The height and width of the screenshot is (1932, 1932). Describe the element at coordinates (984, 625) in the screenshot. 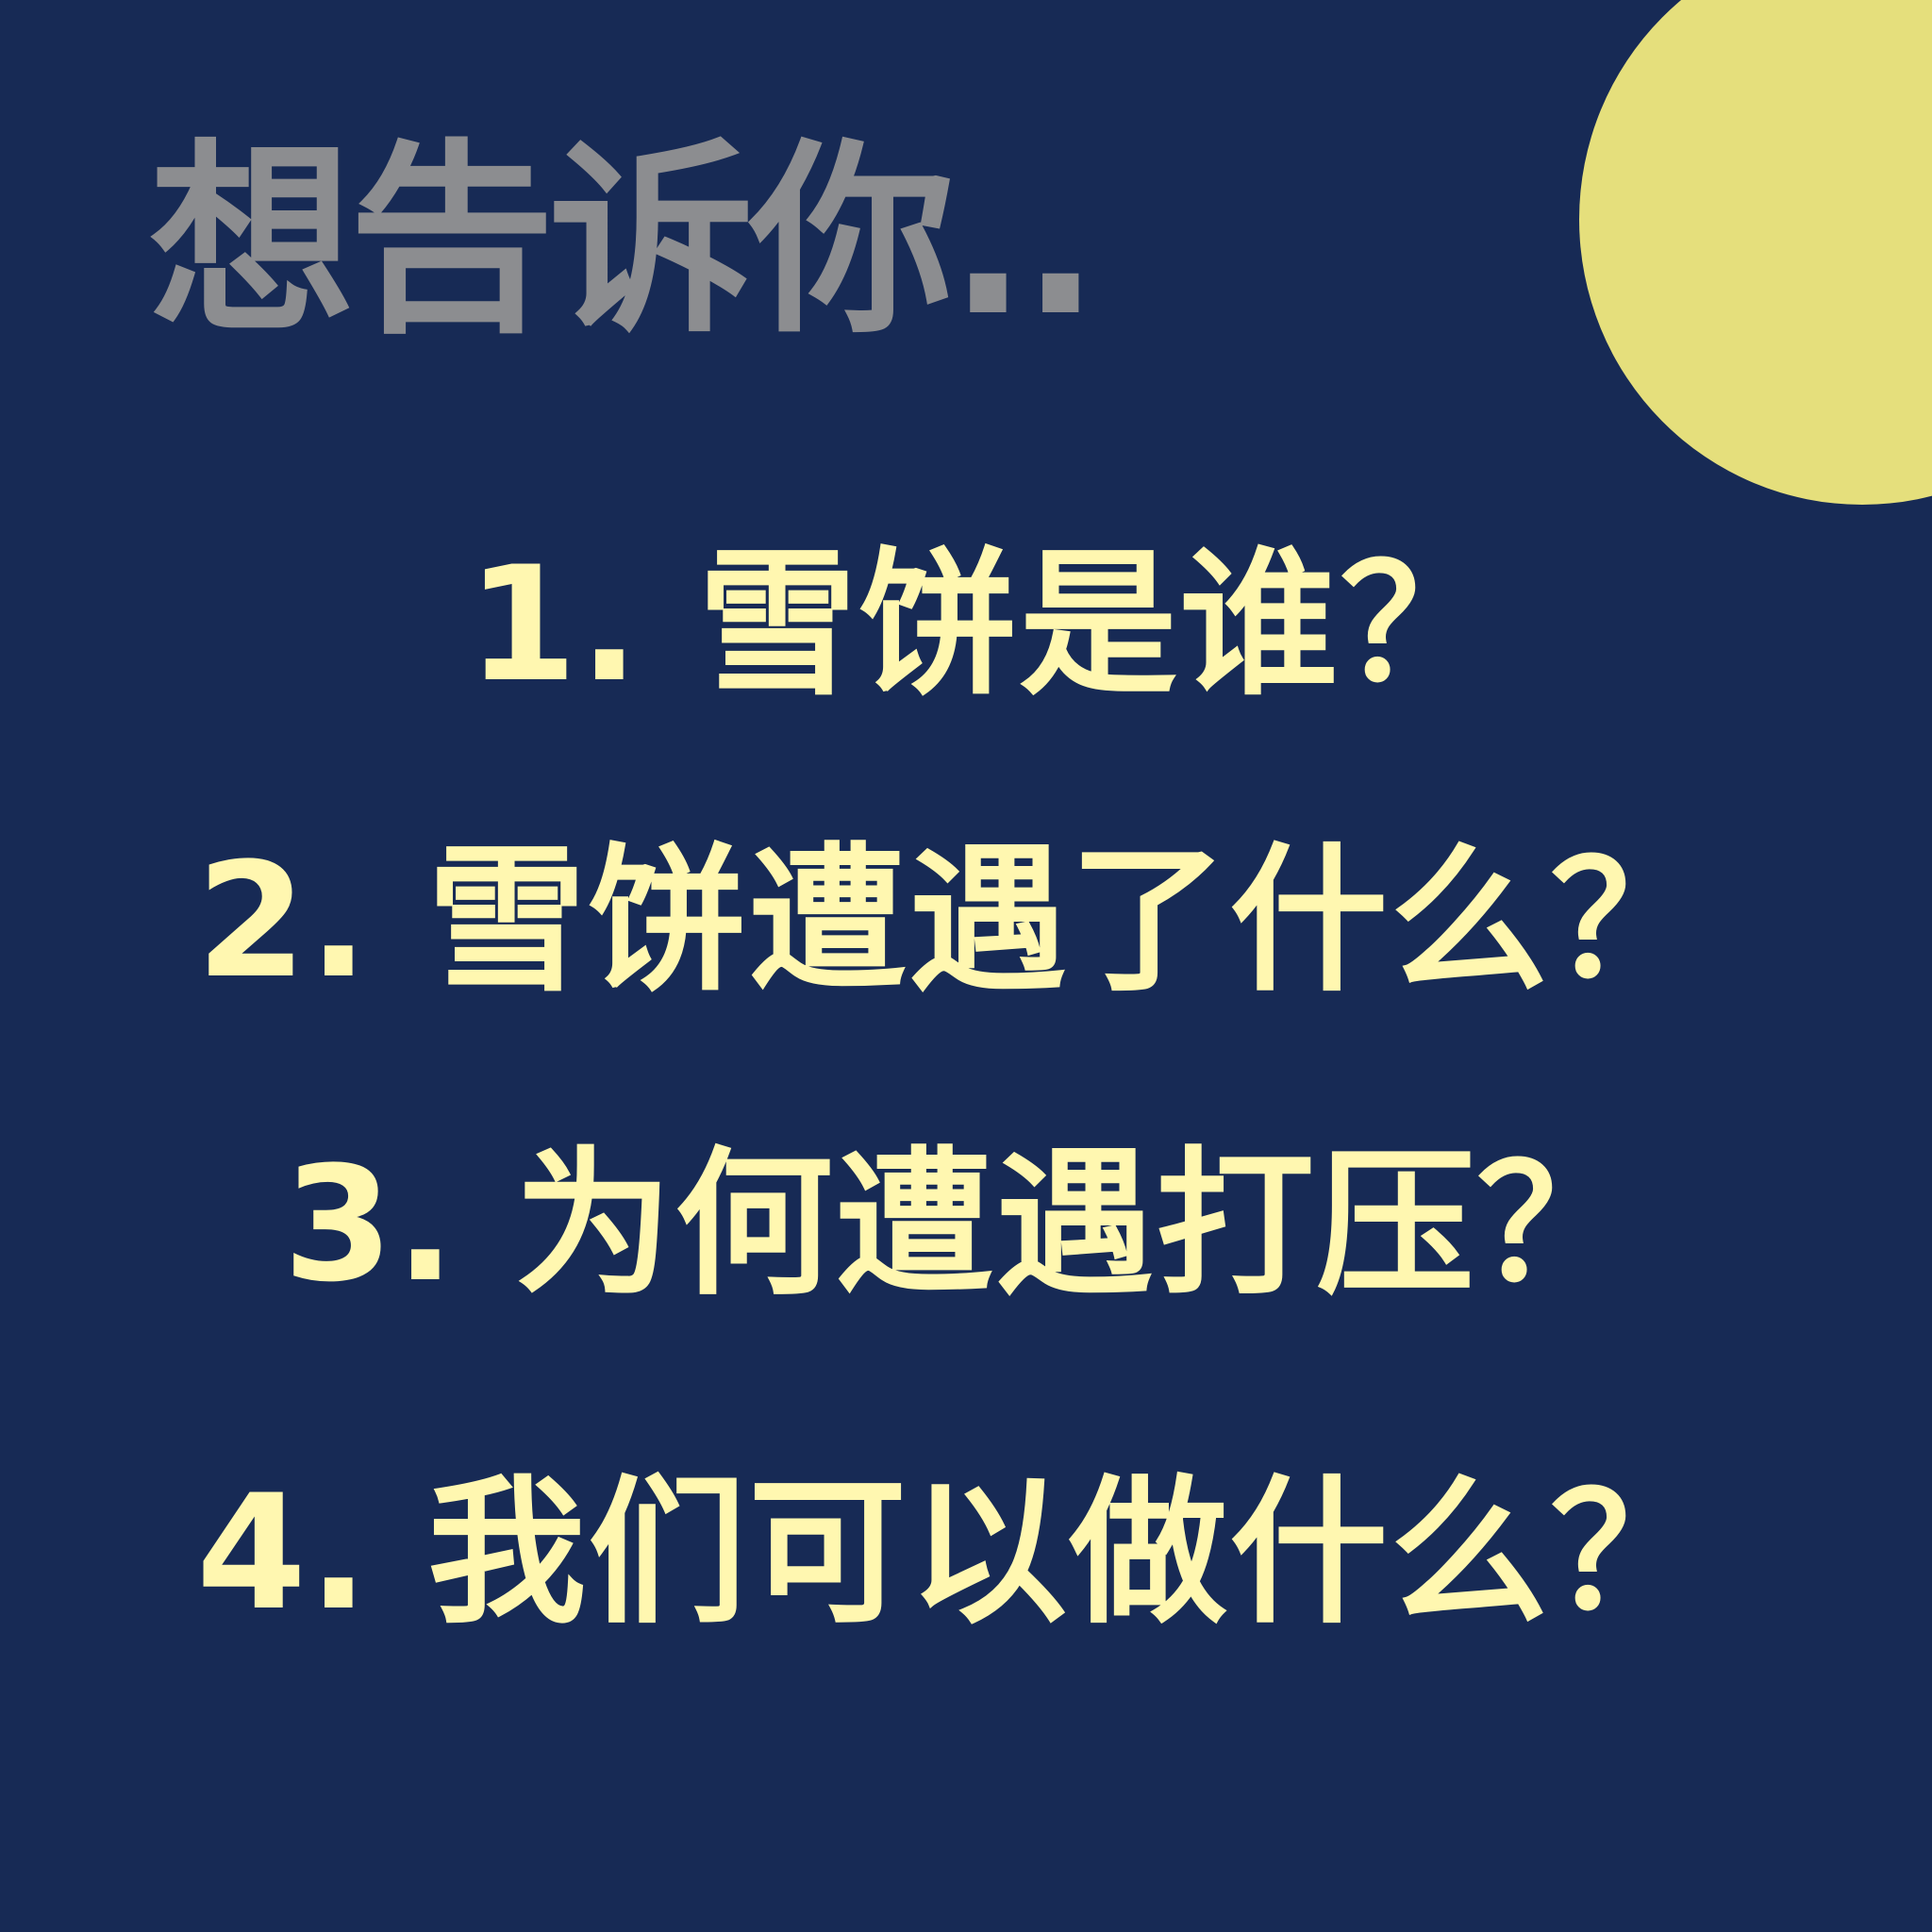

I see `question-1: 1. 雪饼是谁？` at that location.